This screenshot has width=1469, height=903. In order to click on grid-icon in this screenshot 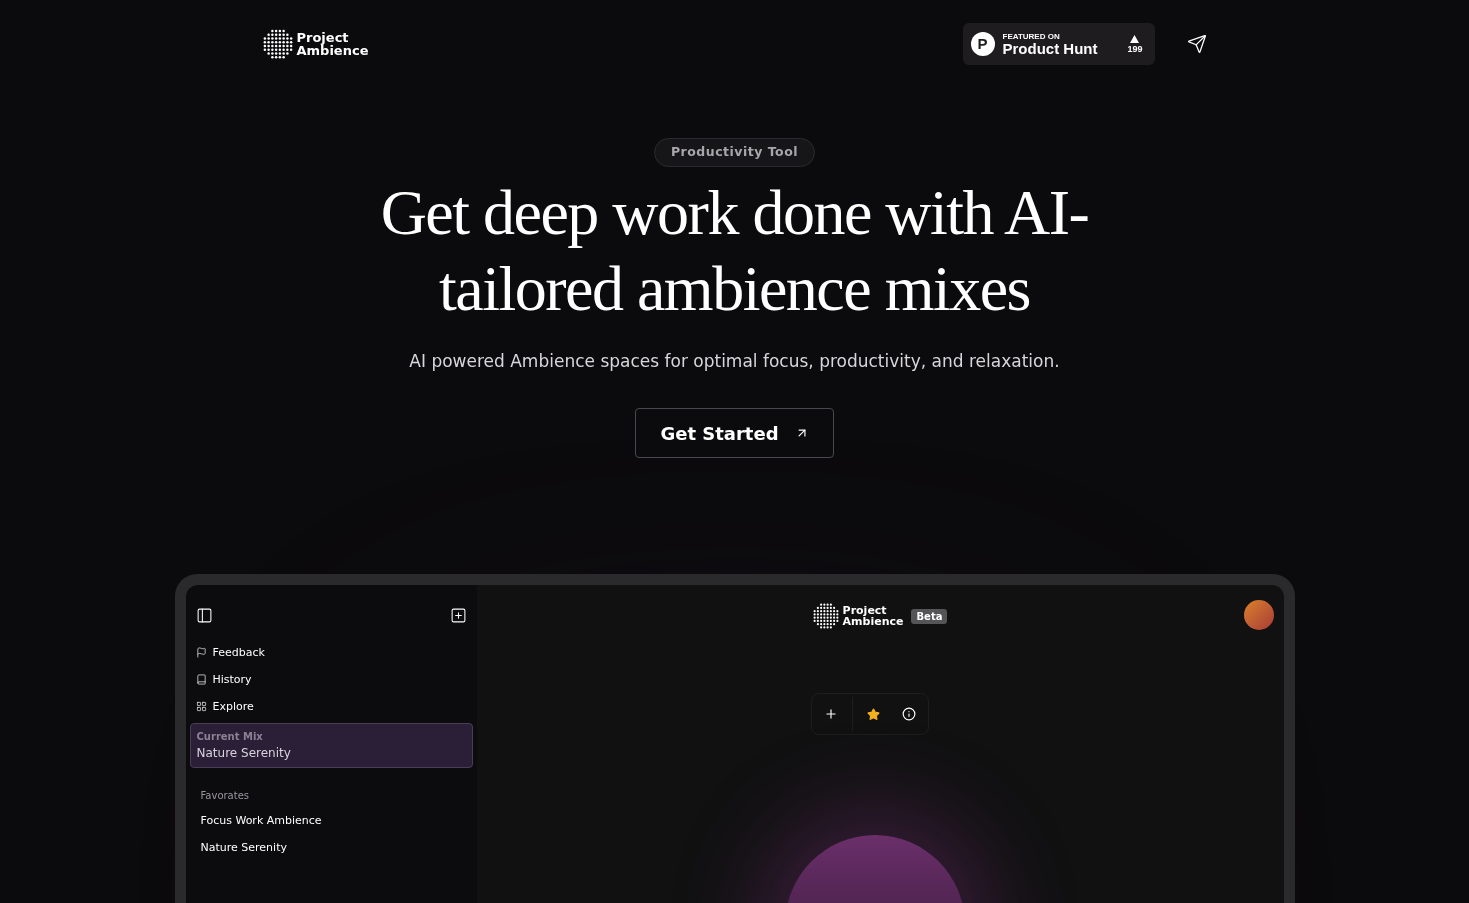, I will do `click(201, 707)`.